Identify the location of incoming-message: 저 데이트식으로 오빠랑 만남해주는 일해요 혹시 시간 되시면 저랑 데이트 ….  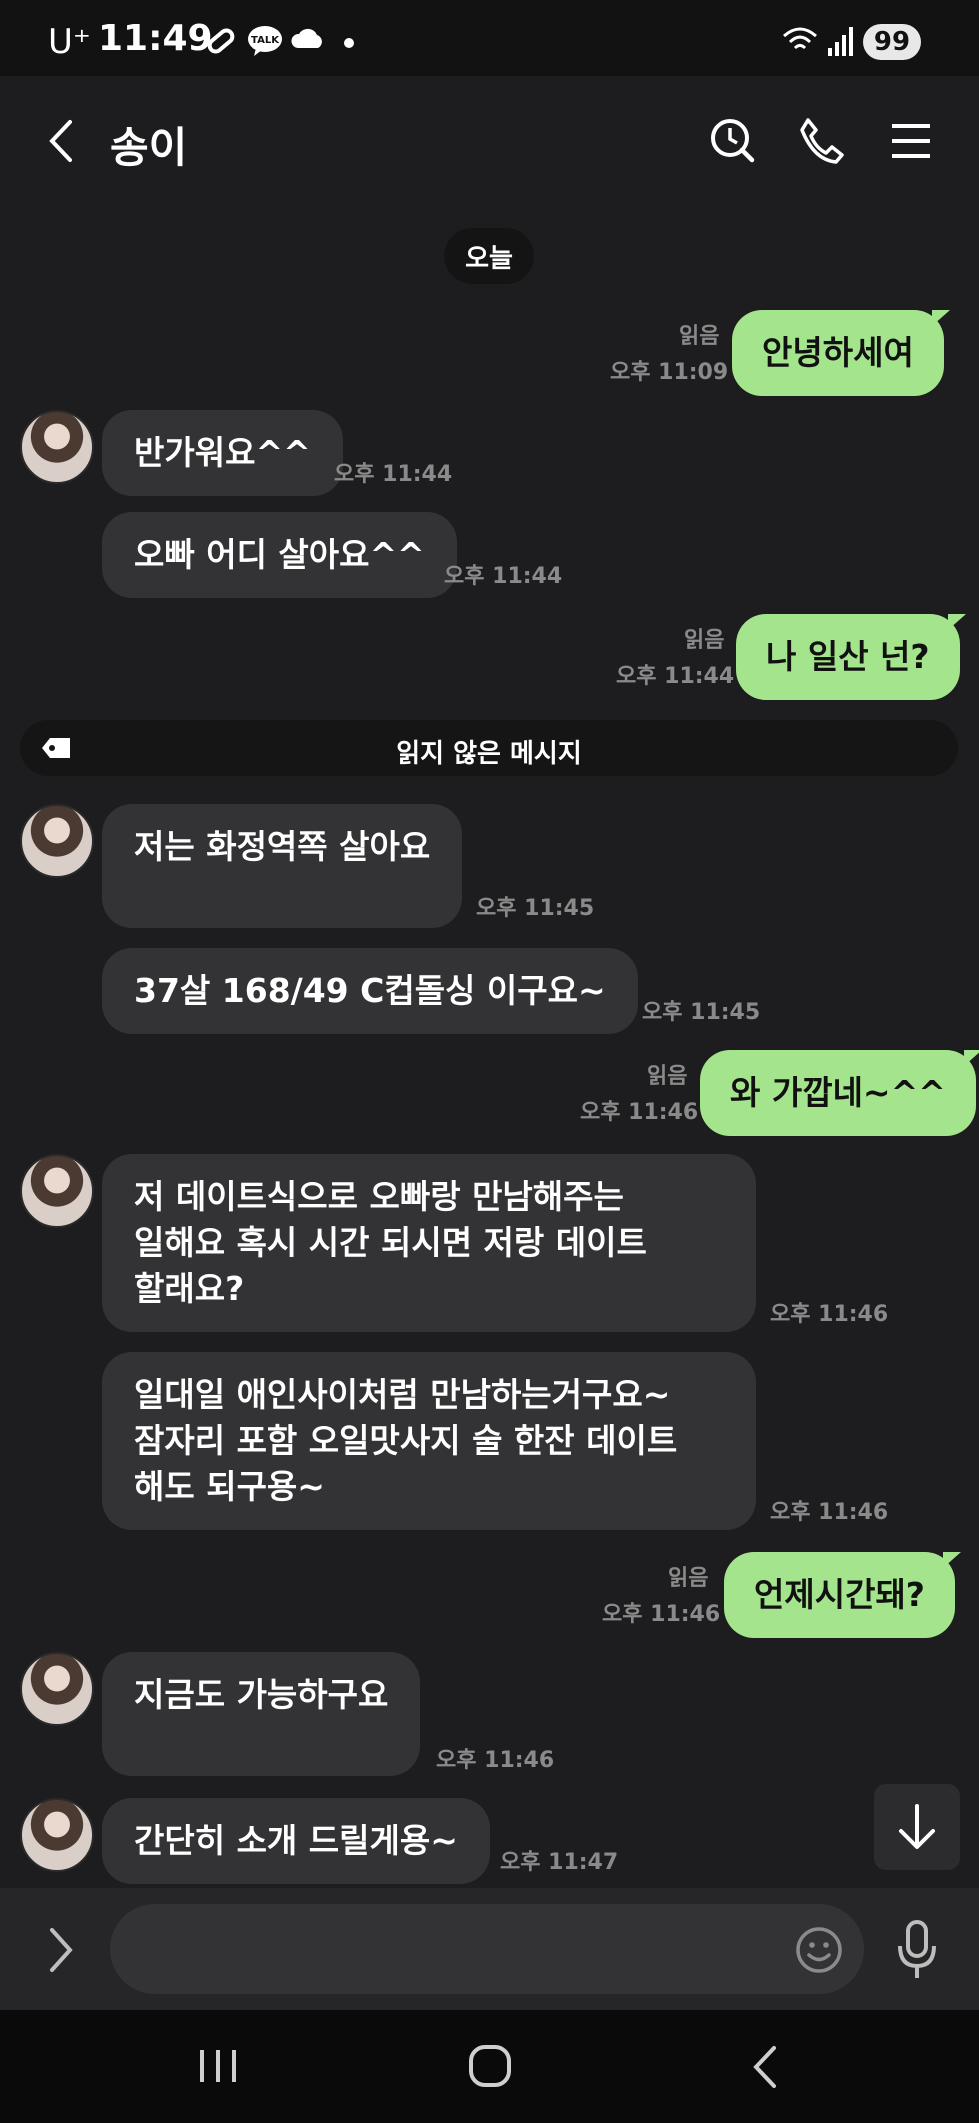
(429, 1243).